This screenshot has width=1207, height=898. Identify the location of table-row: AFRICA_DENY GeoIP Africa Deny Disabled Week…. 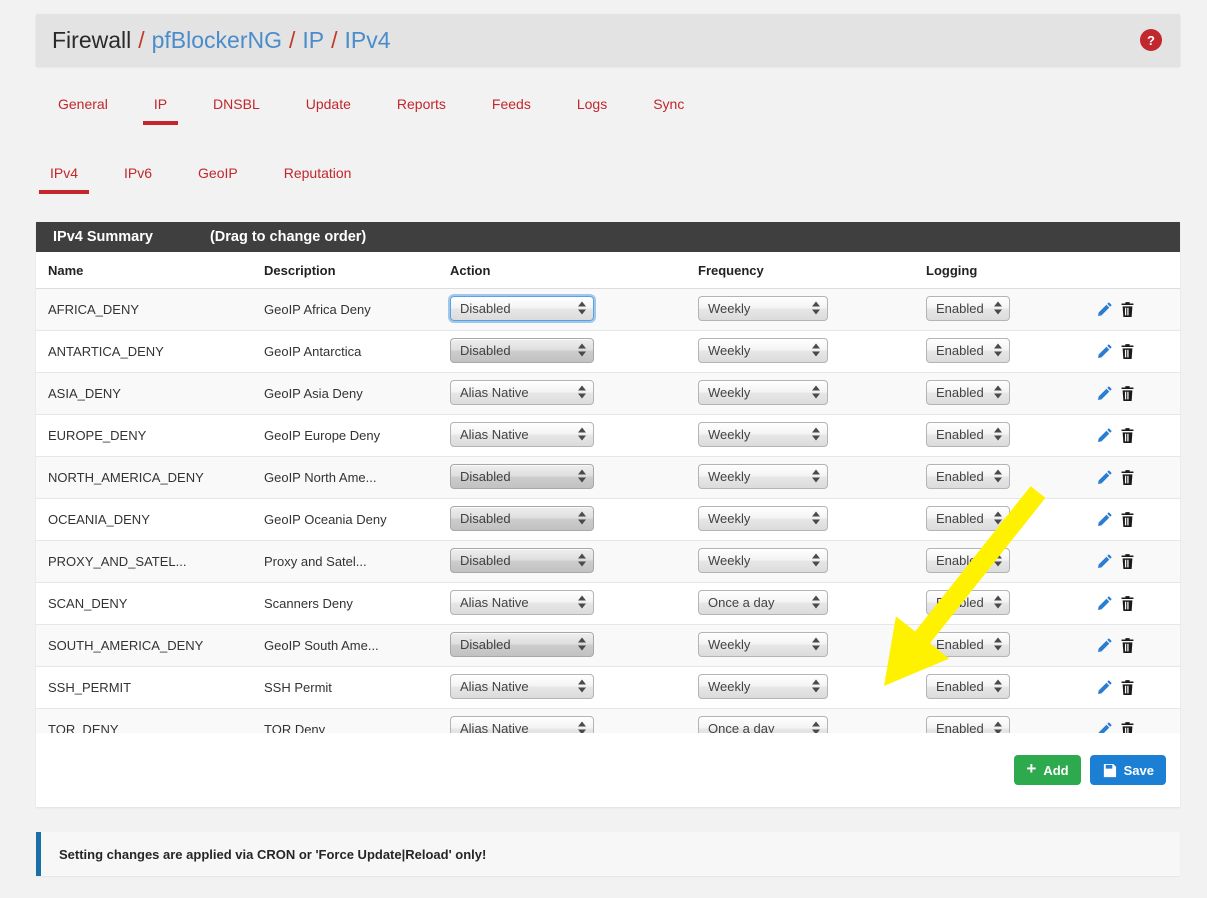
(608, 309).